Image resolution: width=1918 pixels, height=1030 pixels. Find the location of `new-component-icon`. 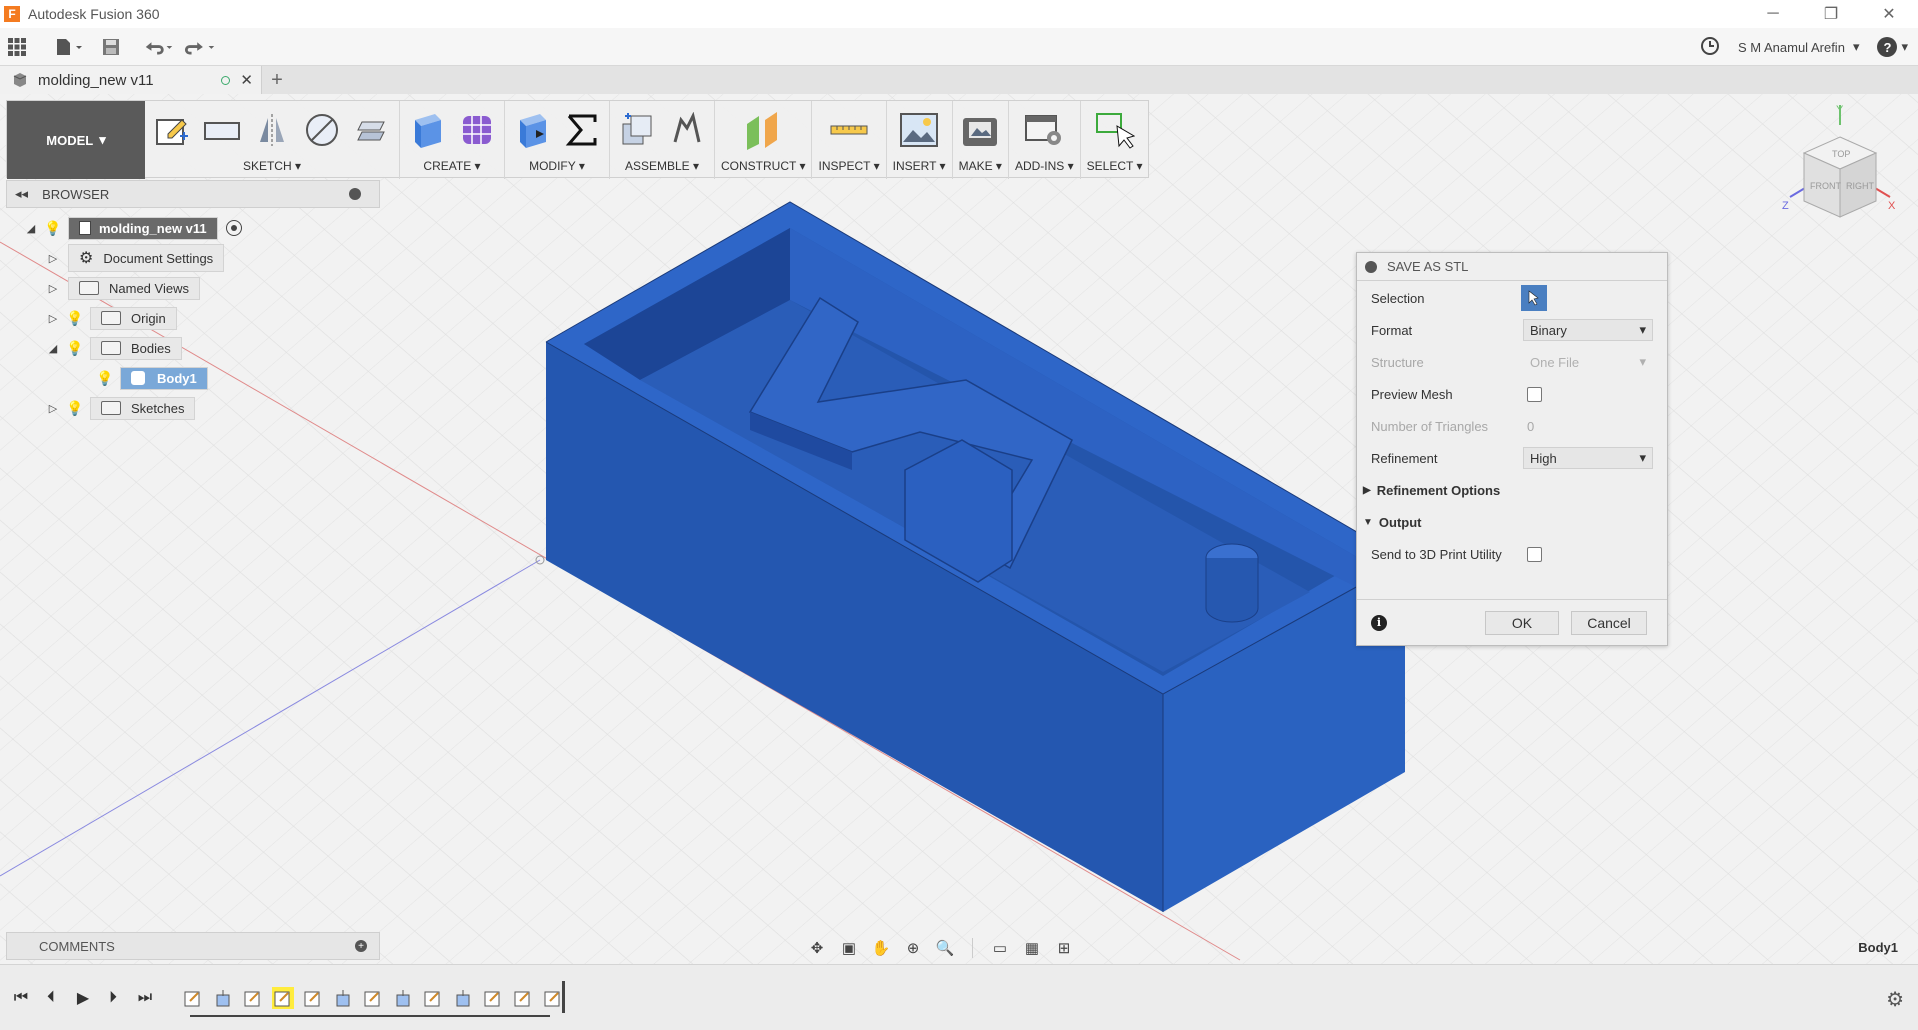

new-component-icon is located at coordinates (637, 130).